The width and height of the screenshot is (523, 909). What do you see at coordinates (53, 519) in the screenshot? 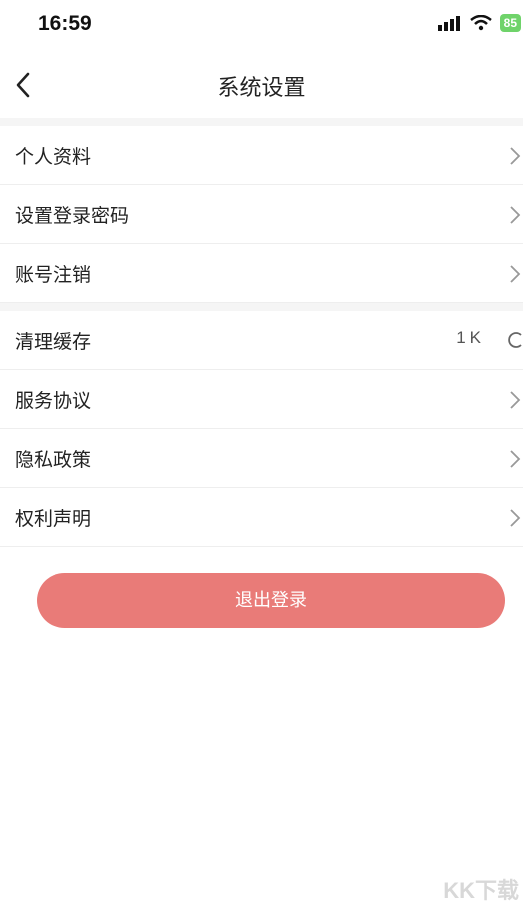
I see `row-label: 权利声明` at bounding box center [53, 519].